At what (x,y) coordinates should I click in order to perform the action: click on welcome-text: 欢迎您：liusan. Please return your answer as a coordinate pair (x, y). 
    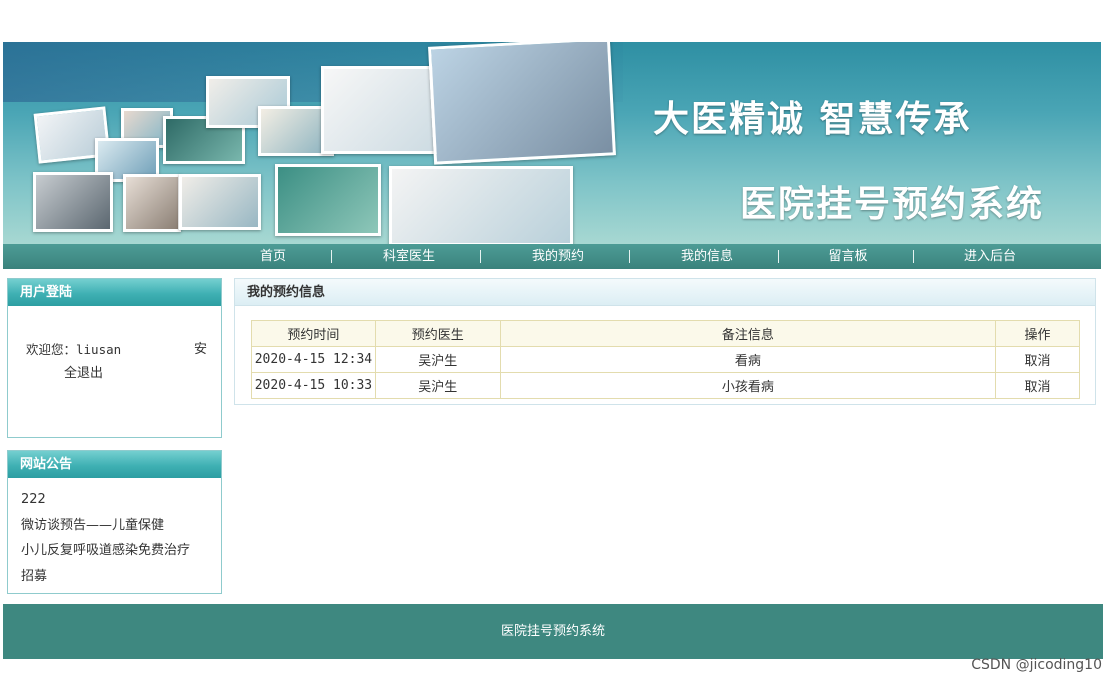
    Looking at the image, I should click on (74, 349).